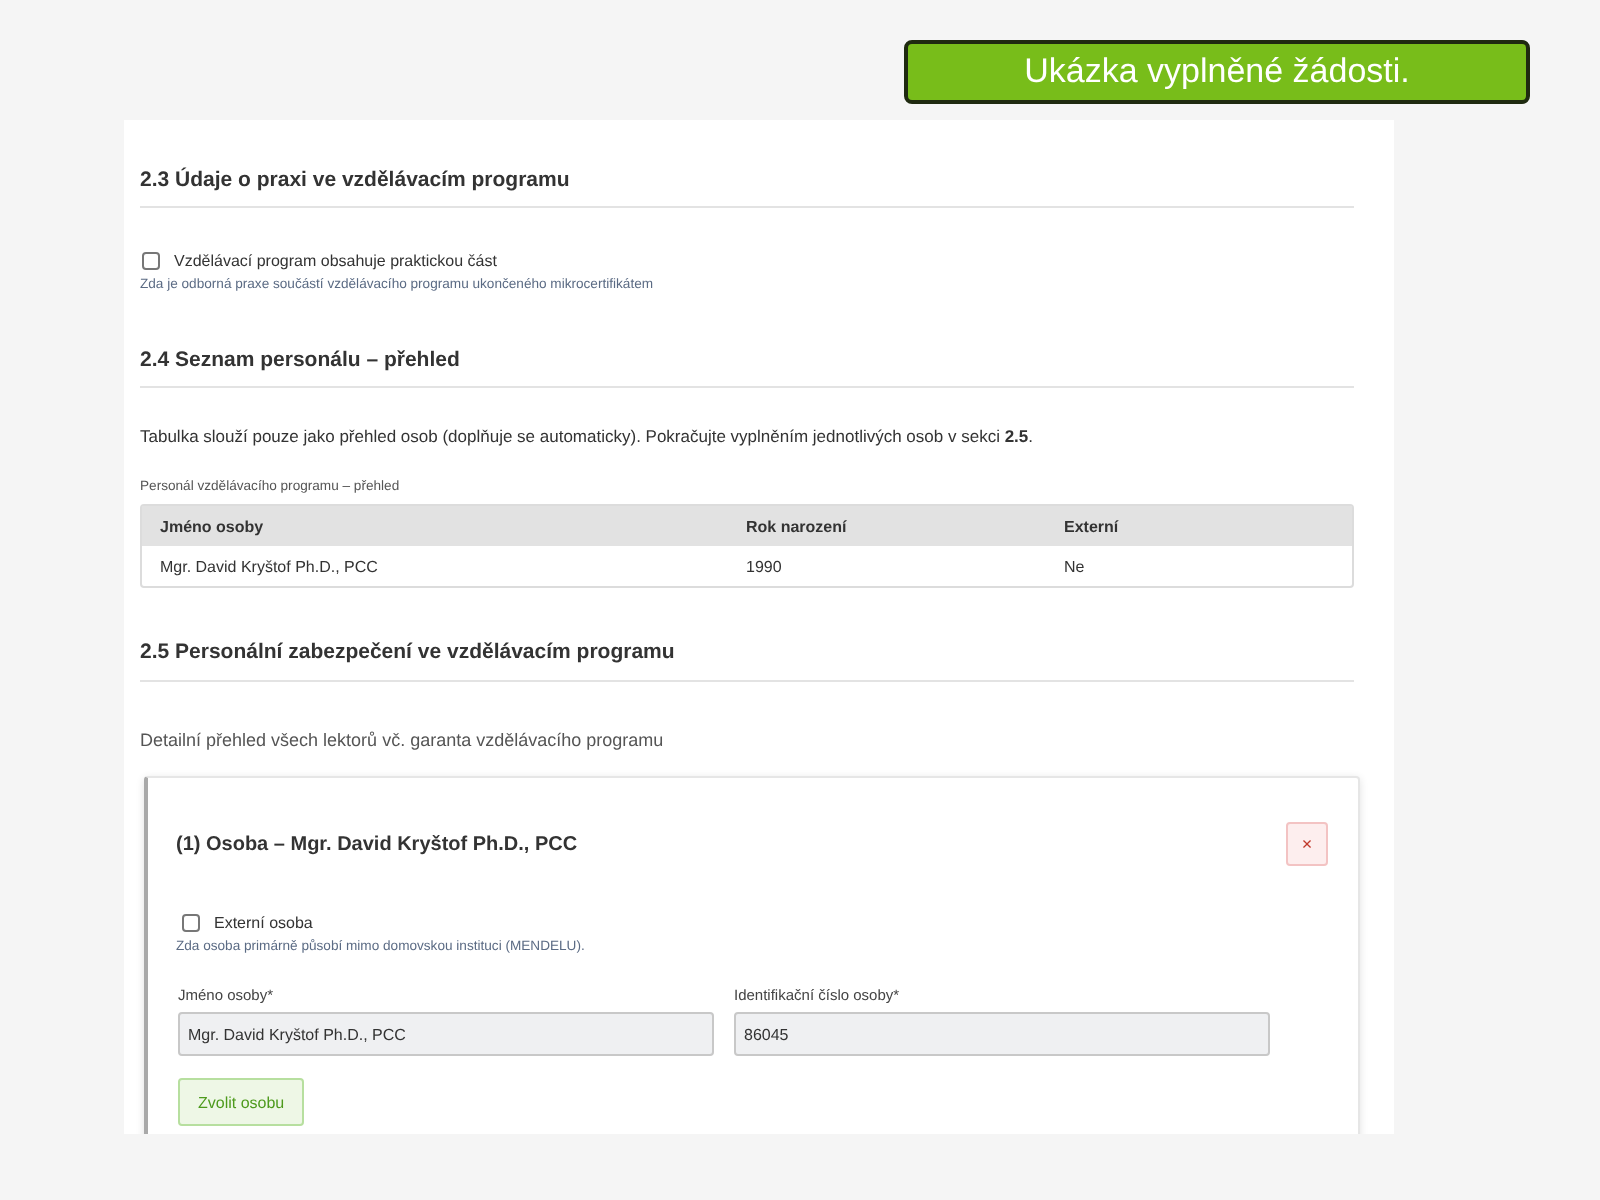 The image size is (1600, 1200). I want to click on column-header: Rok narození, so click(795, 526).